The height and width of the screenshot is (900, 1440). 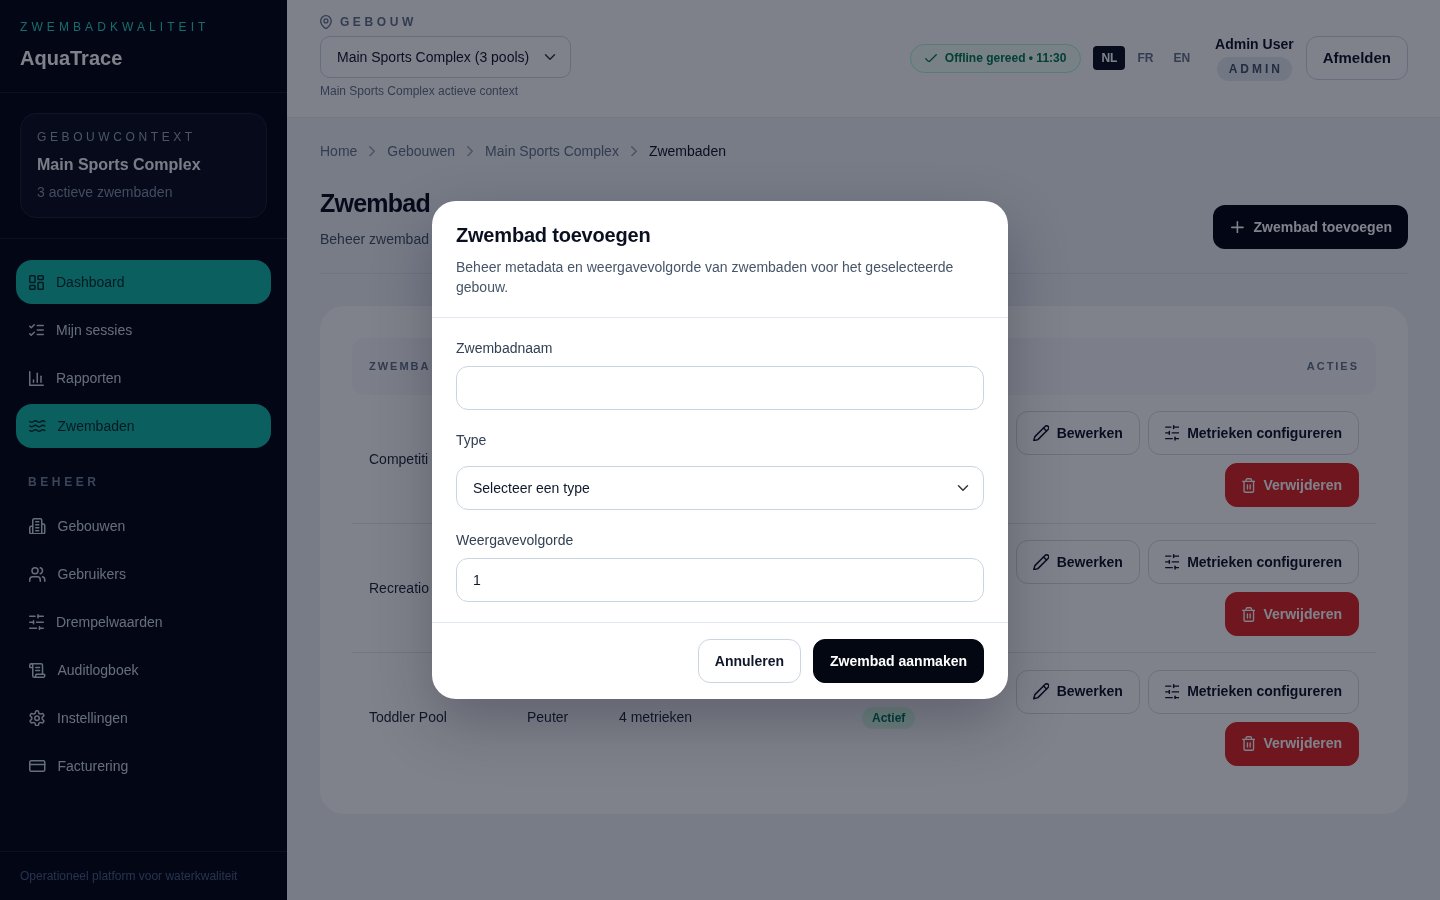 What do you see at coordinates (339, 151) in the screenshot?
I see `breadcrumb-link: Home` at bounding box center [339, 151].